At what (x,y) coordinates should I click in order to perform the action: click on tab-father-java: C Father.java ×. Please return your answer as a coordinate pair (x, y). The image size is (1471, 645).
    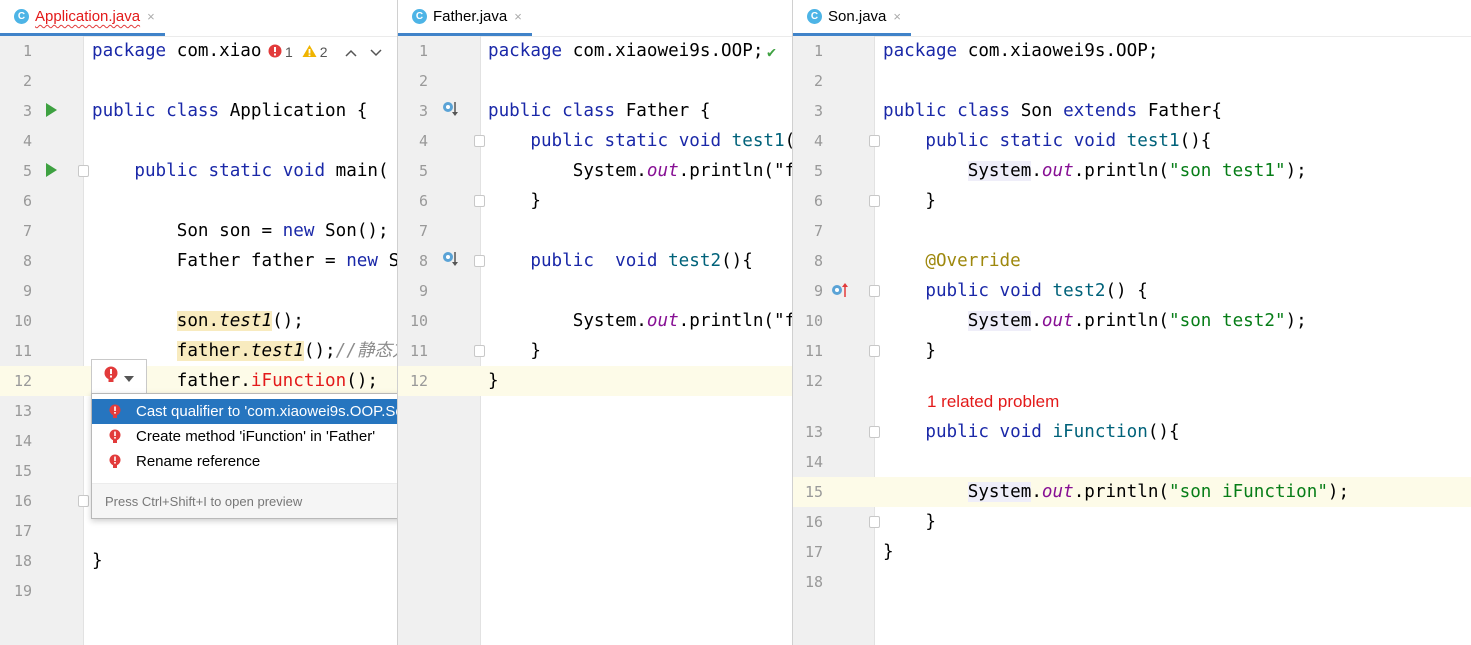
    Looking at the image, I should click on (465, 18).